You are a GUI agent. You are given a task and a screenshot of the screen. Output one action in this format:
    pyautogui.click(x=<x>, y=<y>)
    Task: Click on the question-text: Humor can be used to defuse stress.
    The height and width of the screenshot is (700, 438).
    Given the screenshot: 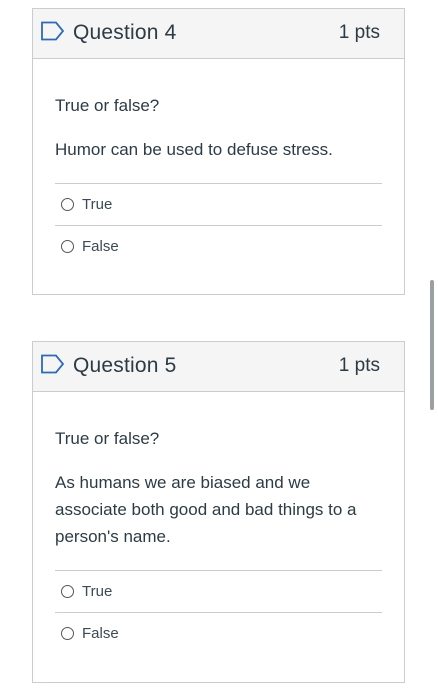 What is the action you would take?
    pyautogui.click(x=194, y=149)
    